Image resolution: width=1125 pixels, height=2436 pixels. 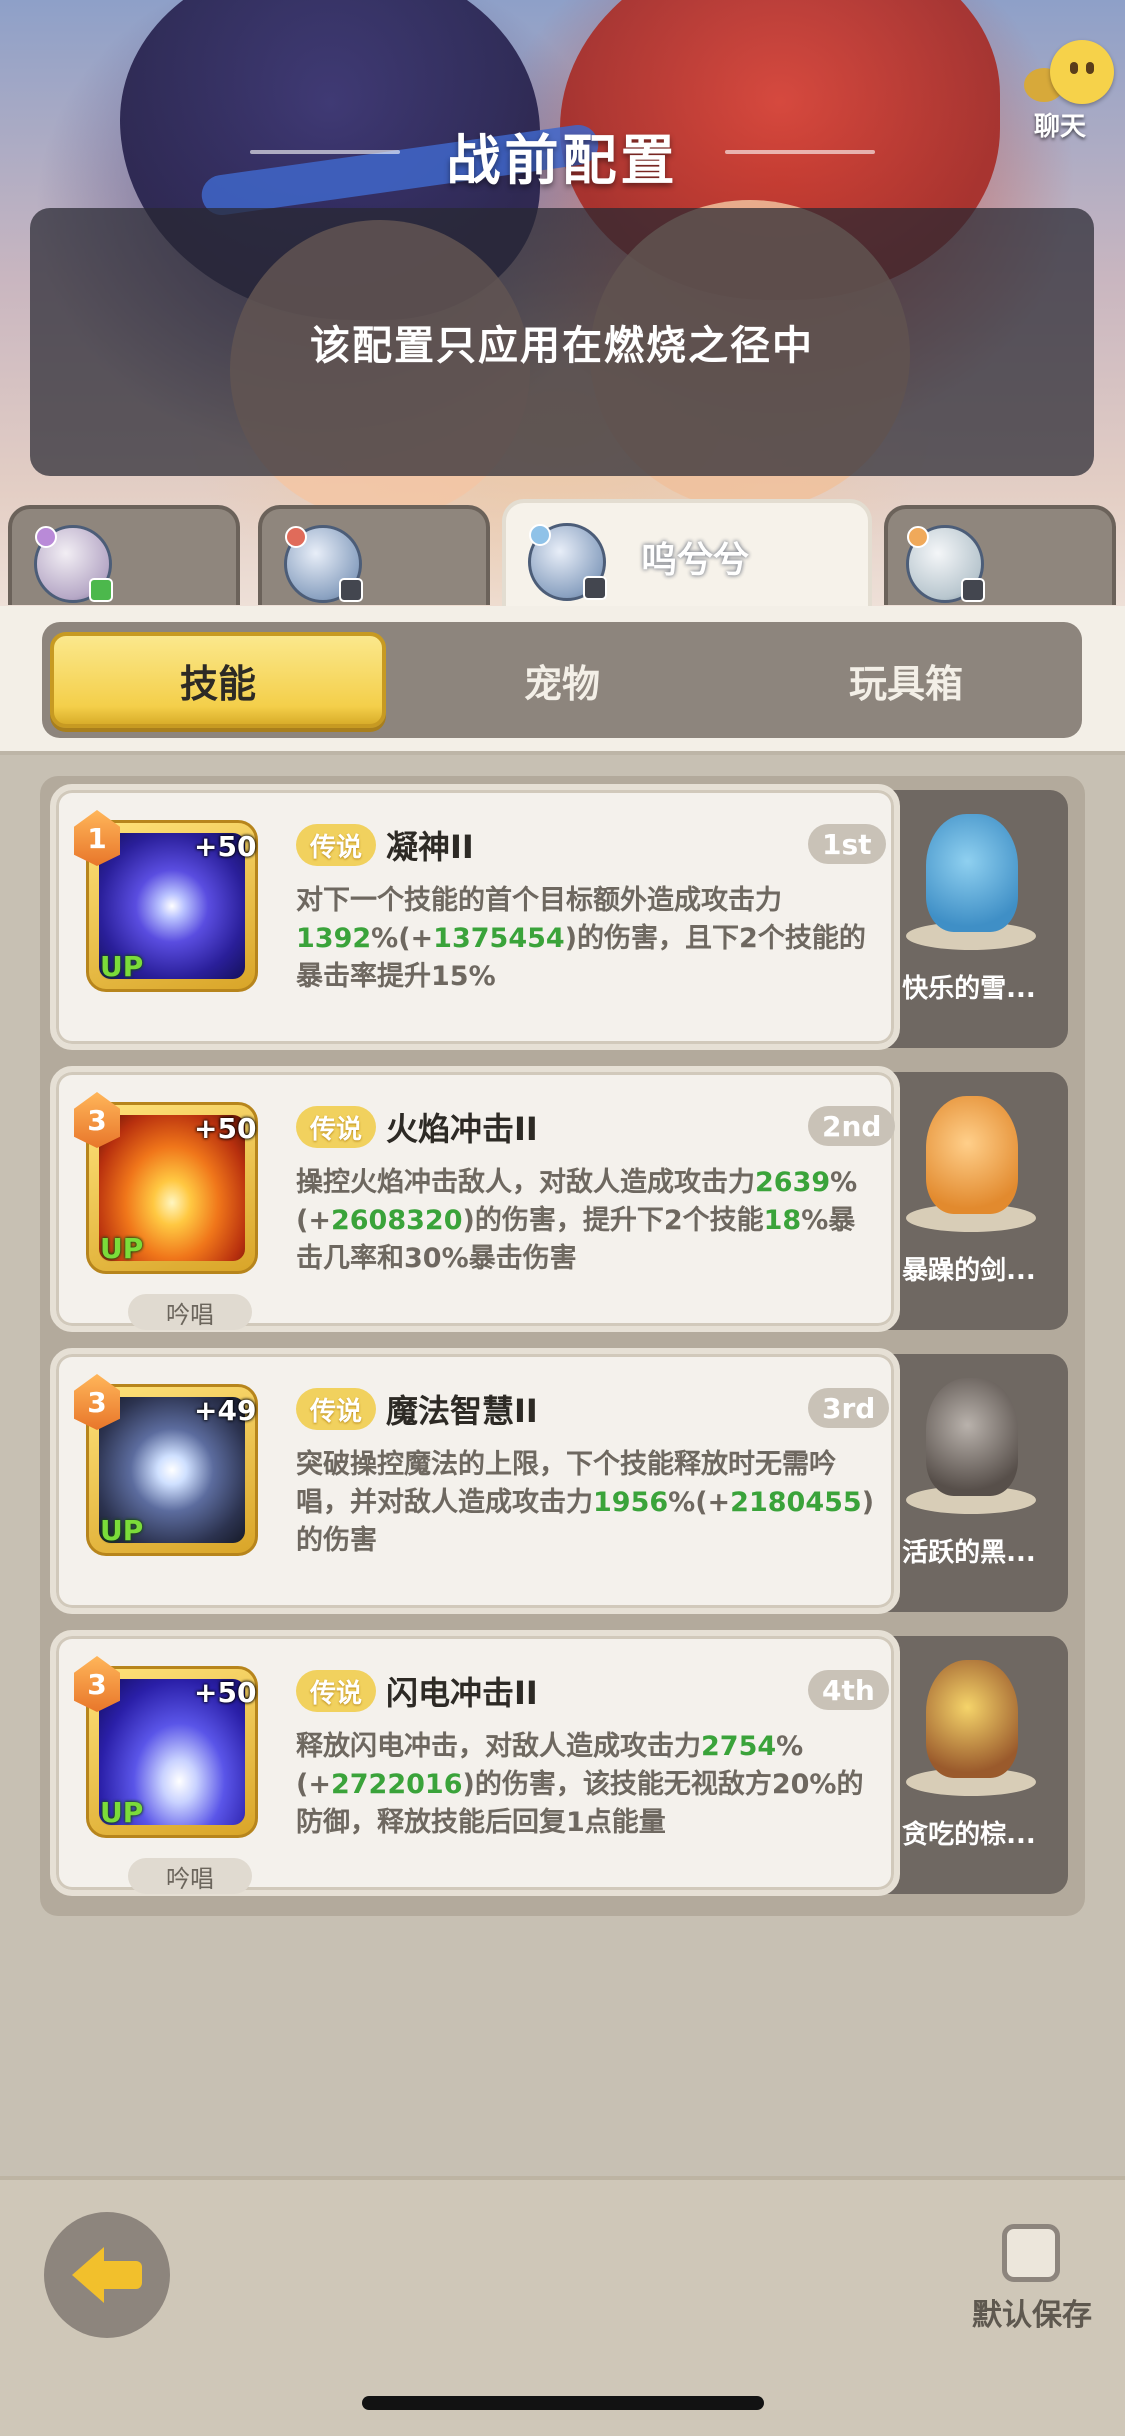 What do you see at coordinates (498, 1746) in the screenshot?
I see `description-text: 释放闪电冲击，对敌人造成攻击力` at bounding box center [498, 1746].